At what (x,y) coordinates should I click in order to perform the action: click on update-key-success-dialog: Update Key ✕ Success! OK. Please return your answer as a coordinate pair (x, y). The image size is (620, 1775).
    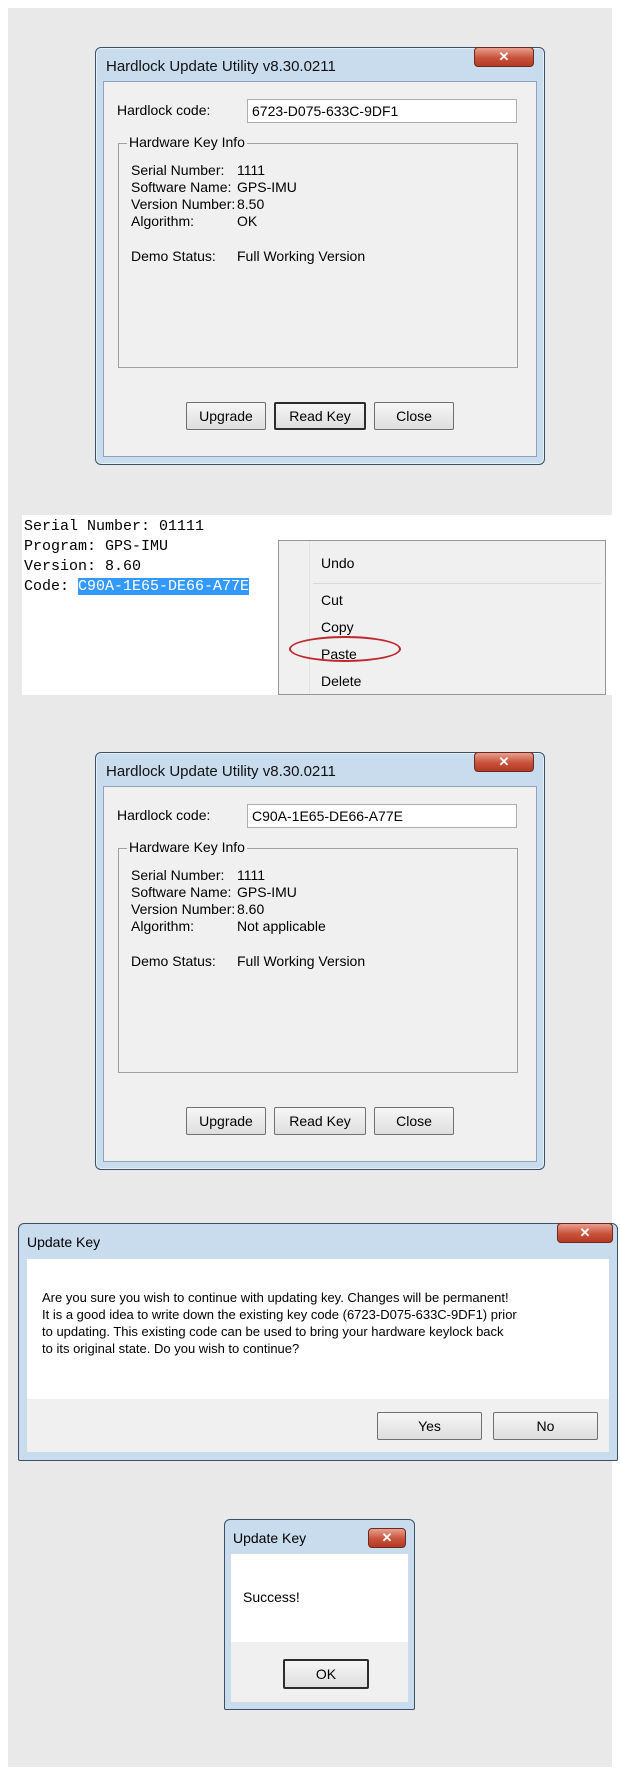
    Looking at the image, I should click on (319, 1614).